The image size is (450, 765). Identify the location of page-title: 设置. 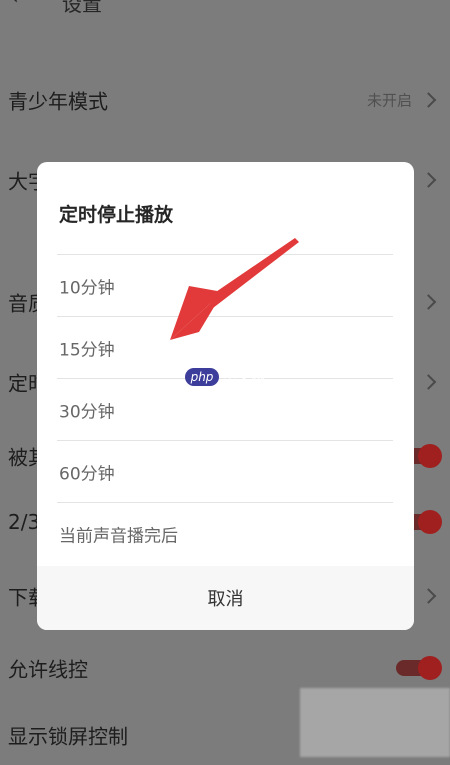
(82, 8).